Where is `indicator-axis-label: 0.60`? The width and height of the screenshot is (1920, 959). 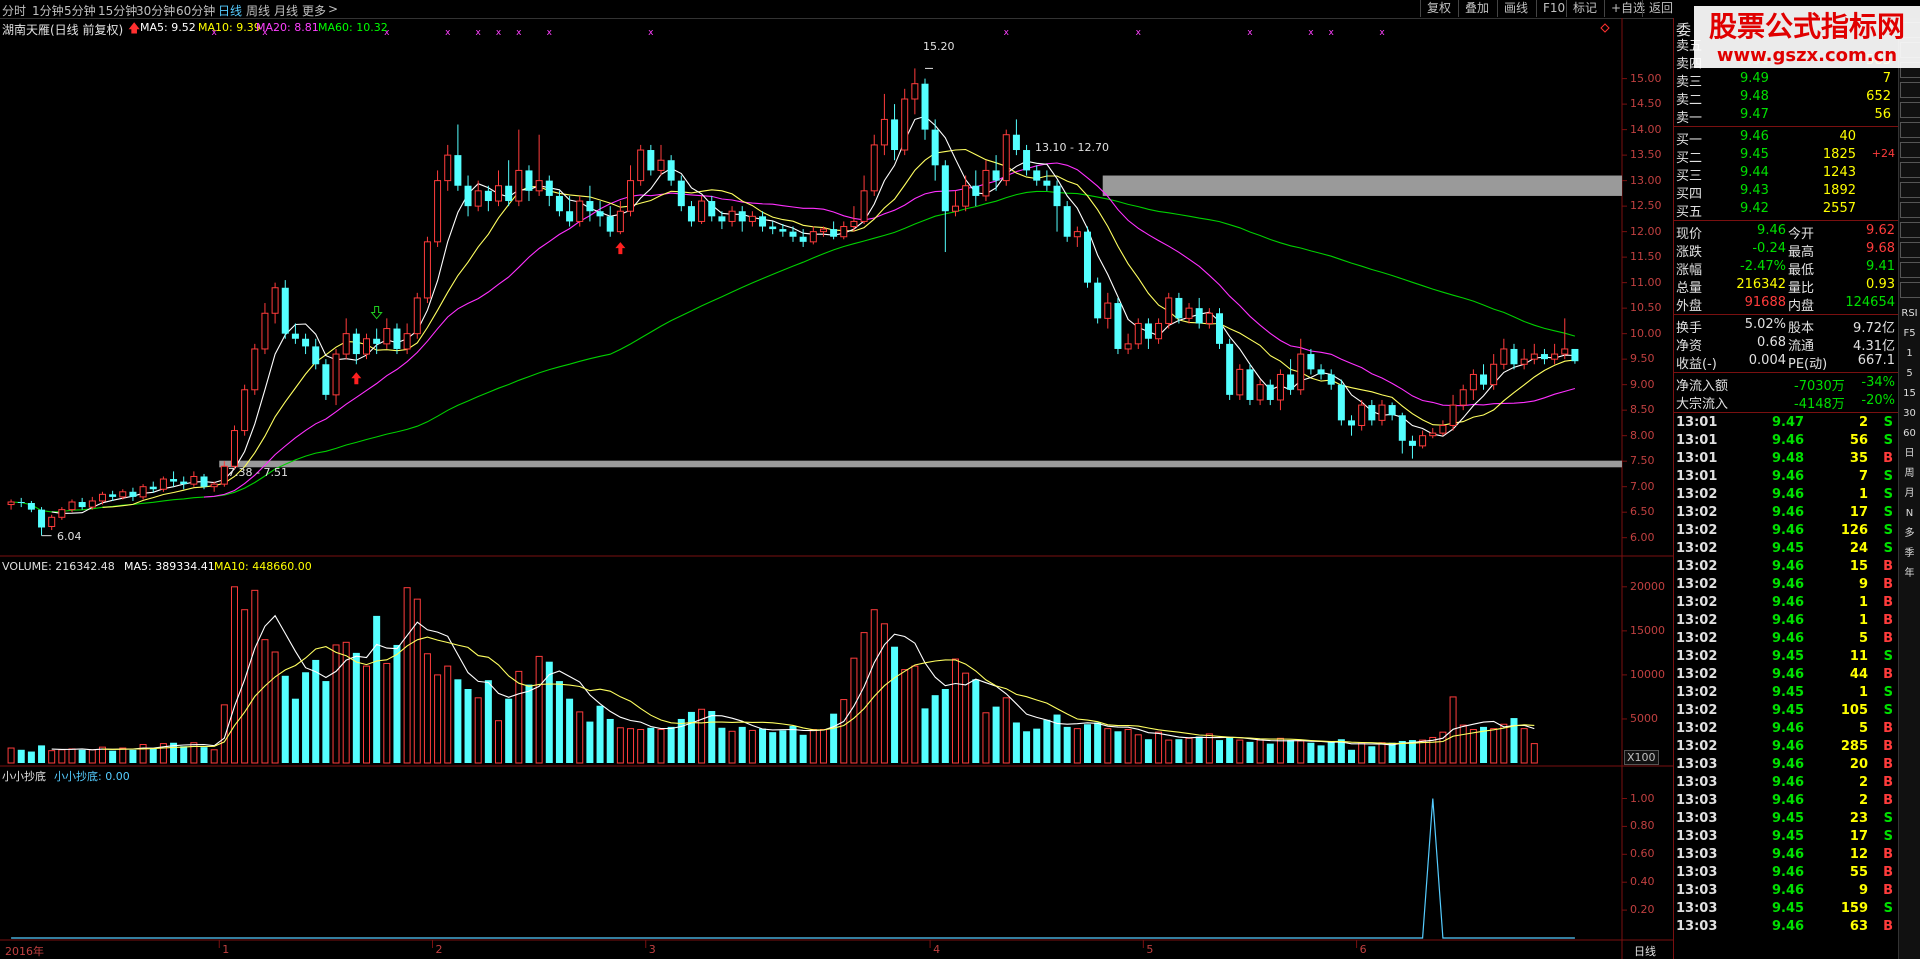
indicator-axis-label: 0.60 is located at coordinates (1642, 854).